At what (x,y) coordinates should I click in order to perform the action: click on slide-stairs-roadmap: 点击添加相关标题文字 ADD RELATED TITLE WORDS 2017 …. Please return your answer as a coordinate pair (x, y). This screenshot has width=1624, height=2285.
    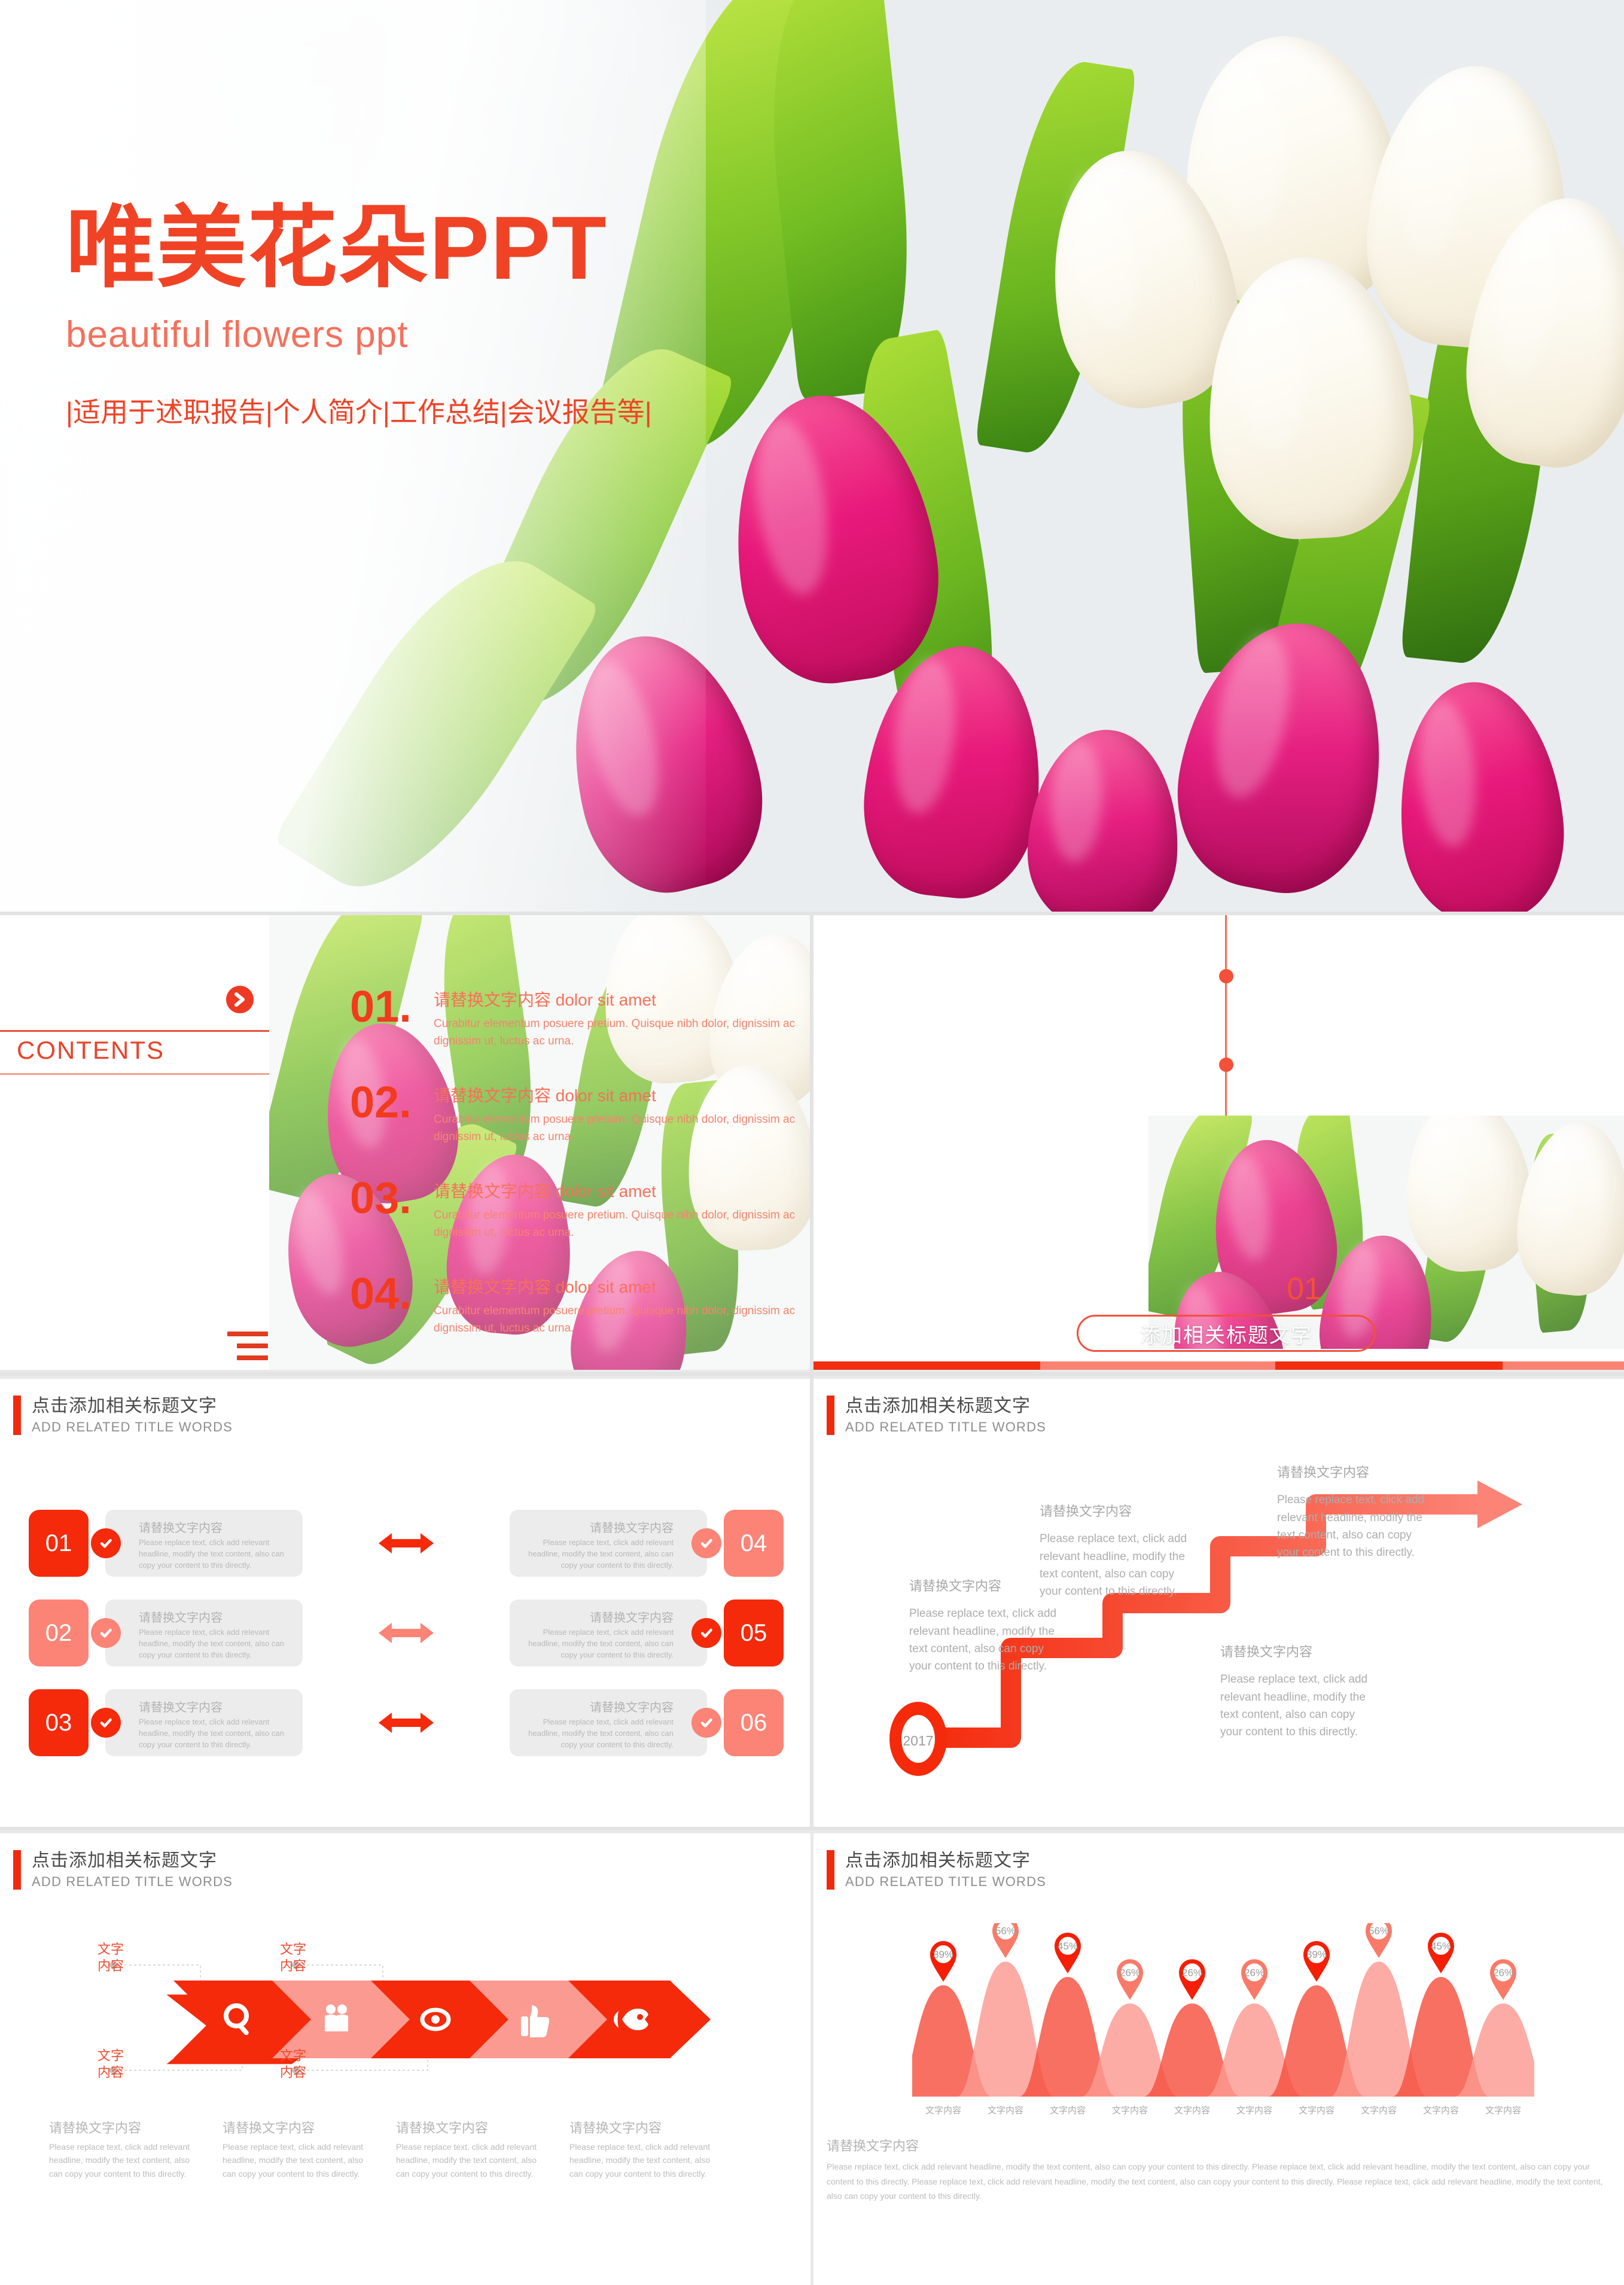
    Looking at the image, I should click on (1218, 1621).